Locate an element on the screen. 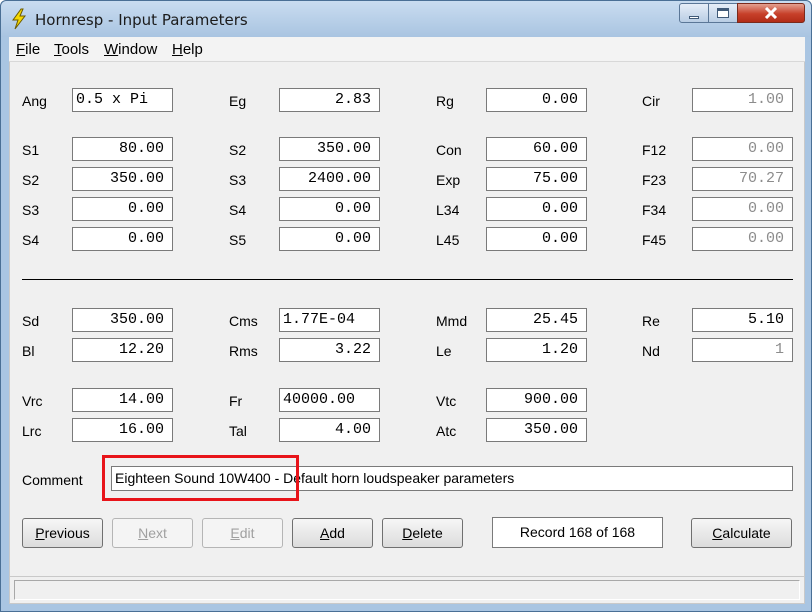 This screenshot has width=812, height=612. label-s5: S5 is located at coordinates (238, 240).